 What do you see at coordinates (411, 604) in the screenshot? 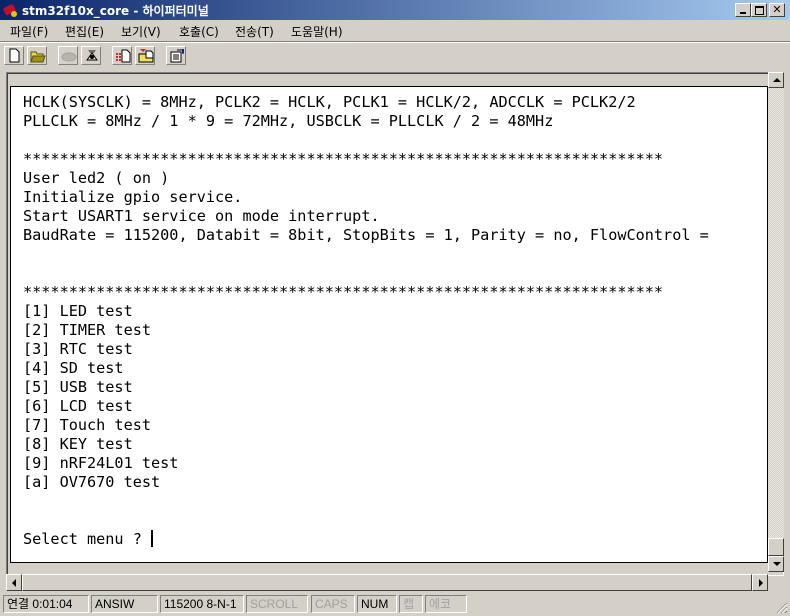
I see `status-capture: 캡` at bounding box center [411, 604].